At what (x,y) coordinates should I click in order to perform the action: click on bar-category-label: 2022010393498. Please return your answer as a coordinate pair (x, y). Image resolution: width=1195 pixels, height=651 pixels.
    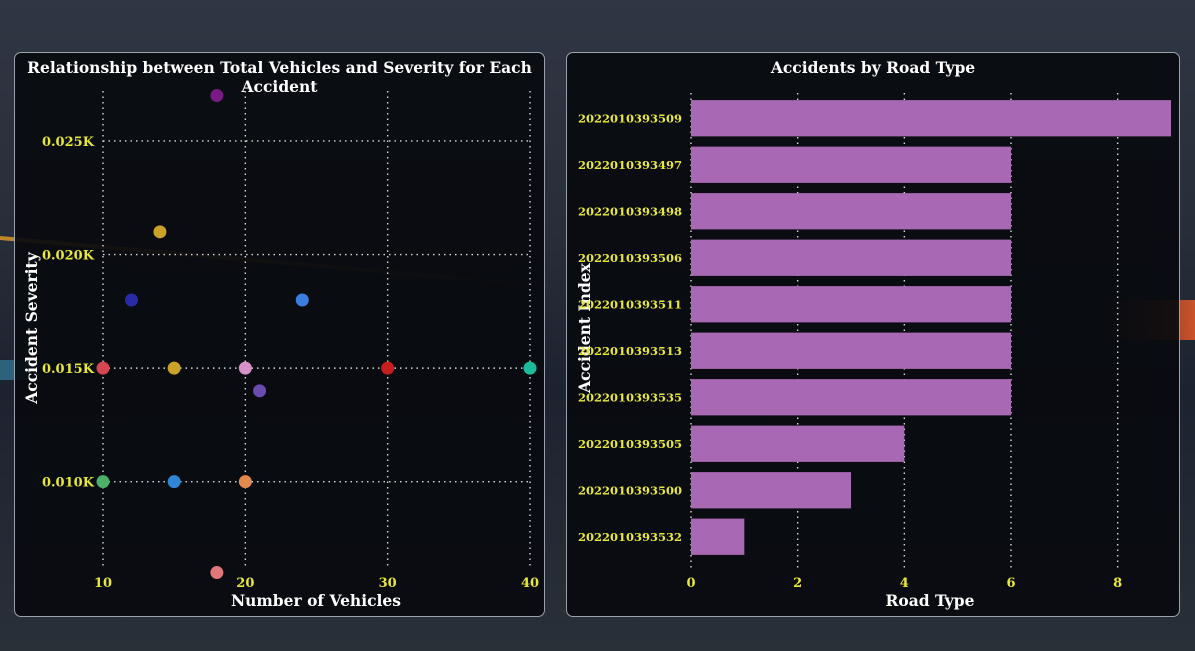
    Looking at the image, I should click on (630, 211).